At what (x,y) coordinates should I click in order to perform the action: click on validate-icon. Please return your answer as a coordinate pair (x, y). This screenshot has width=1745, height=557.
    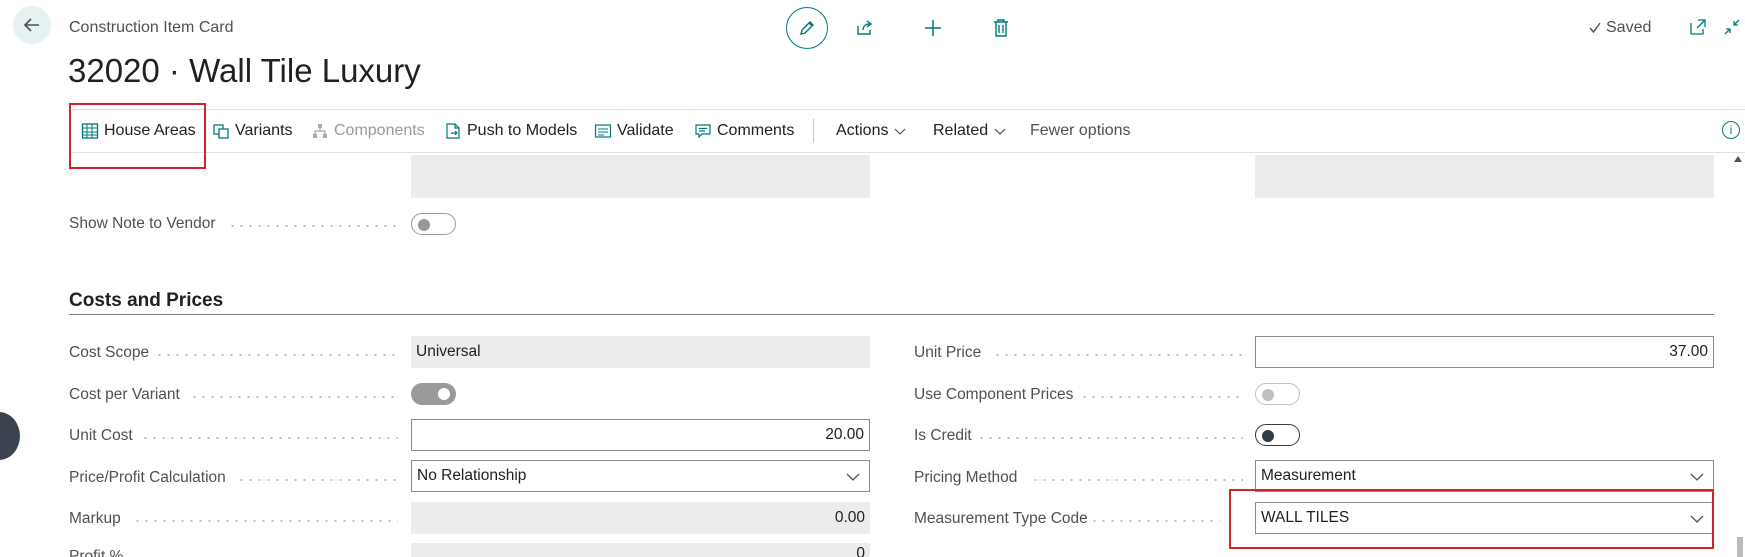
    Looking at the image, I should click on (603, 131).